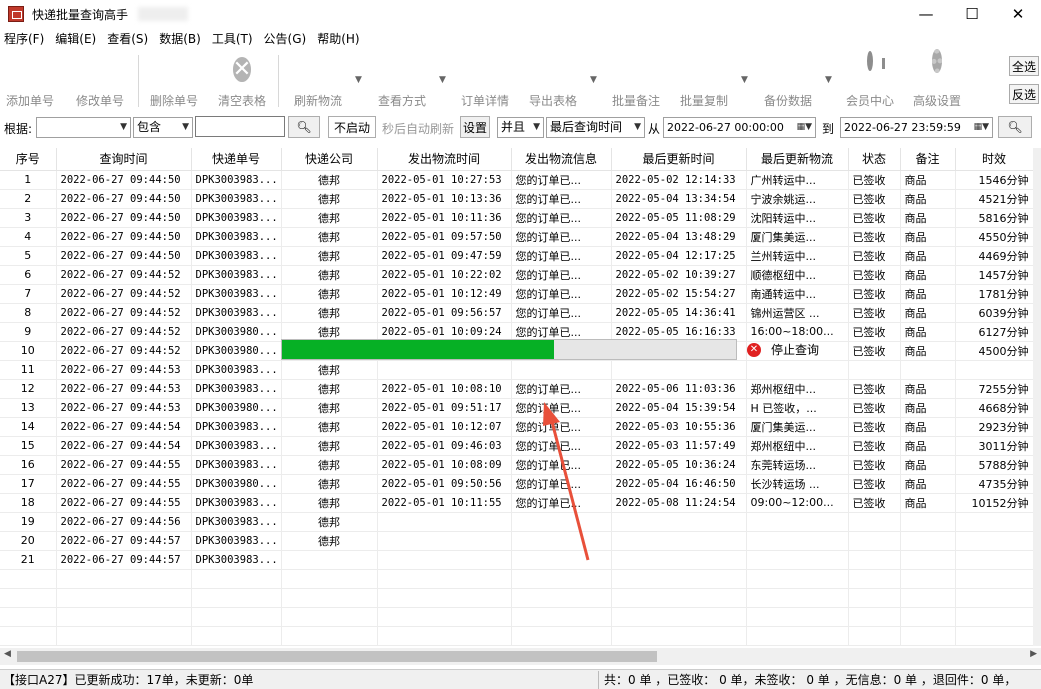 This screenshot has width=1041, height=689. I want to click on menu-data: 数据(B), so click(180, 38).